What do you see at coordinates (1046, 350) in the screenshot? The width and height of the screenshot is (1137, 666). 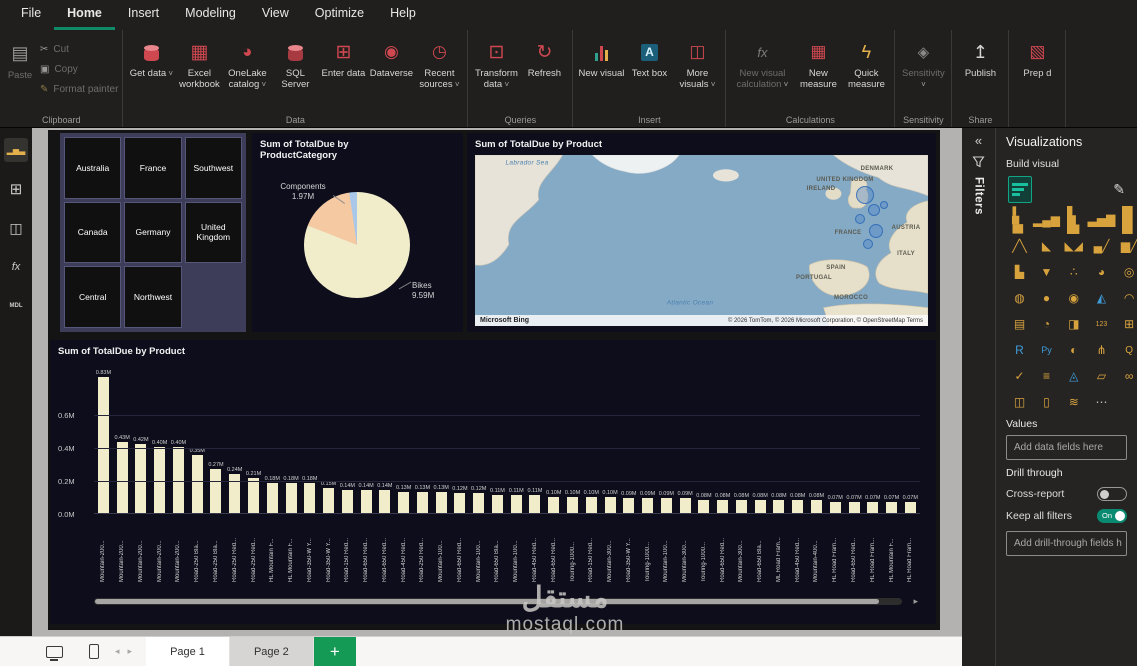 I see `python-visual-icon: Py` at bounding box center [1046, 350].